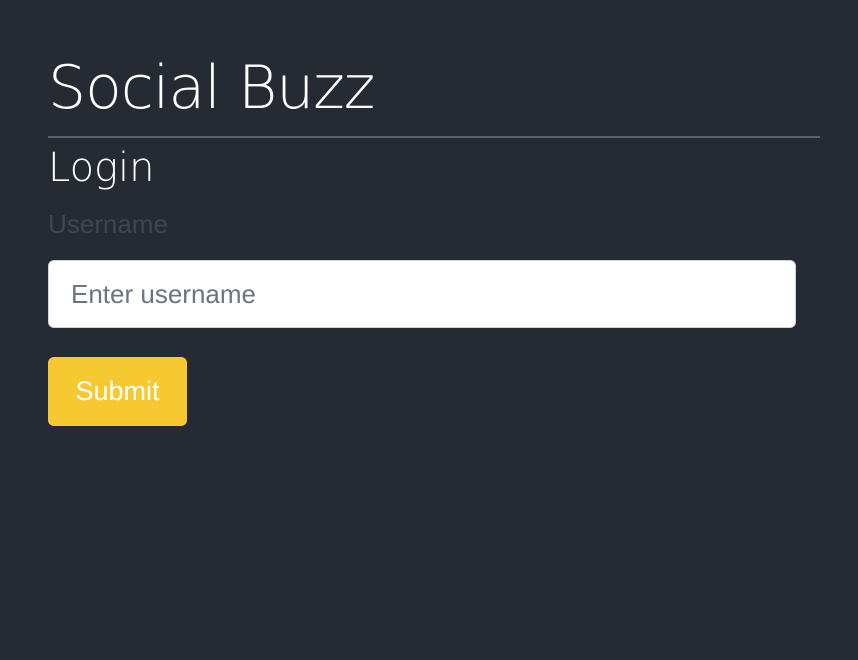  Describe the element at coordinates (211, 88) in the screenshot. I see `app-title: Social Buzz` at that location.